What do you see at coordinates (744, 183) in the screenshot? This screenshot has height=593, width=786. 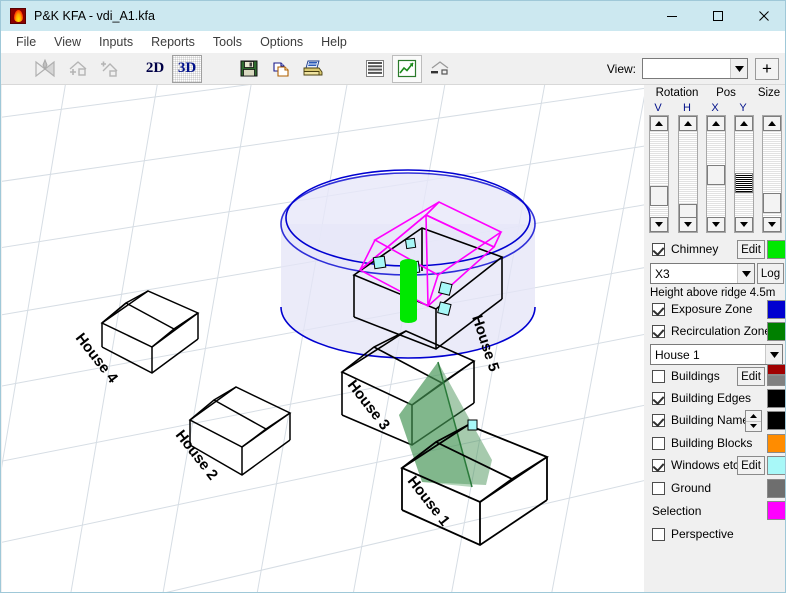 I see `pos-y-thumb` at bounding box center [744, 183].